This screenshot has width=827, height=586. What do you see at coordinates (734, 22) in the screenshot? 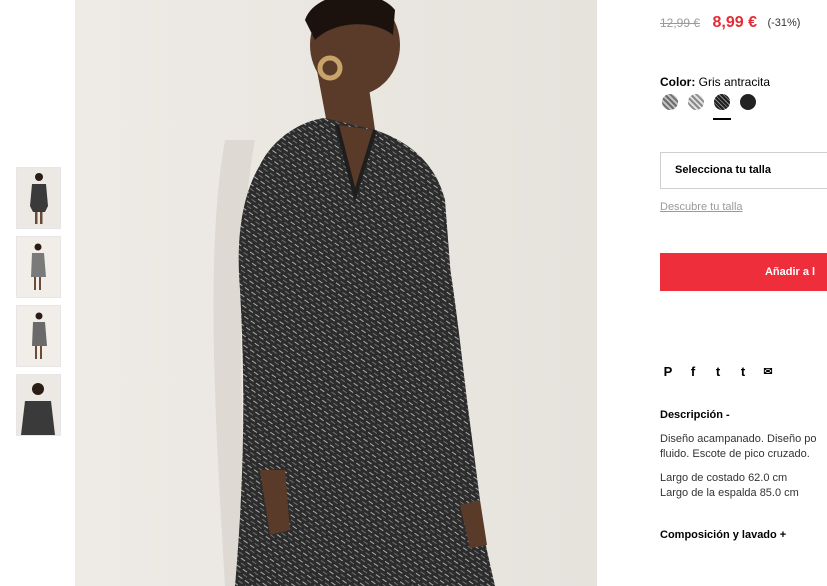
I see `sale-price: 8,99 €` at bounding box center [734, 22].